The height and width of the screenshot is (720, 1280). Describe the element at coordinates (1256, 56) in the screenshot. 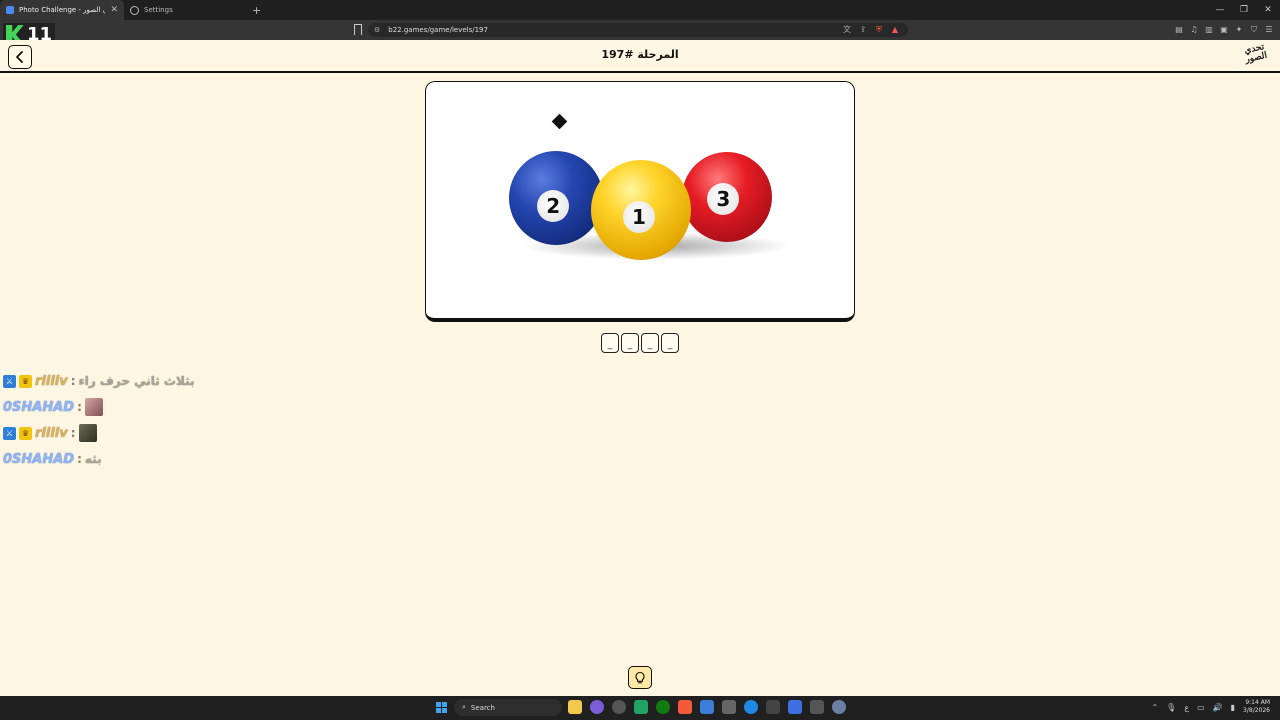

I see `site-logo: تحدي الصور` at that location.